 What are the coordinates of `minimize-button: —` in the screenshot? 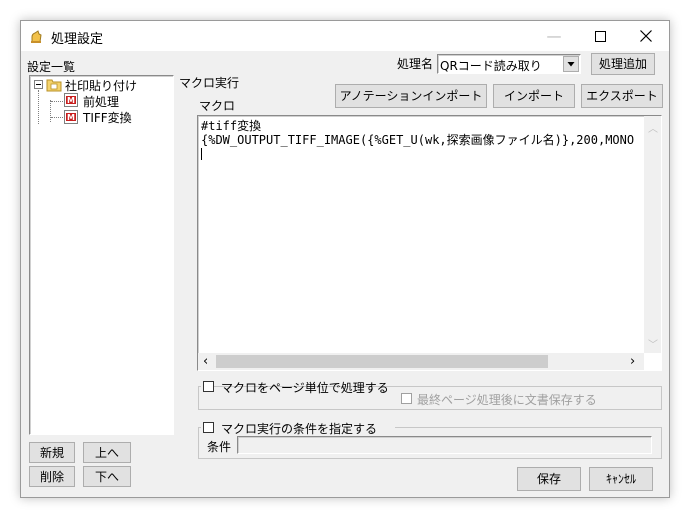 It's located at (554, 36).